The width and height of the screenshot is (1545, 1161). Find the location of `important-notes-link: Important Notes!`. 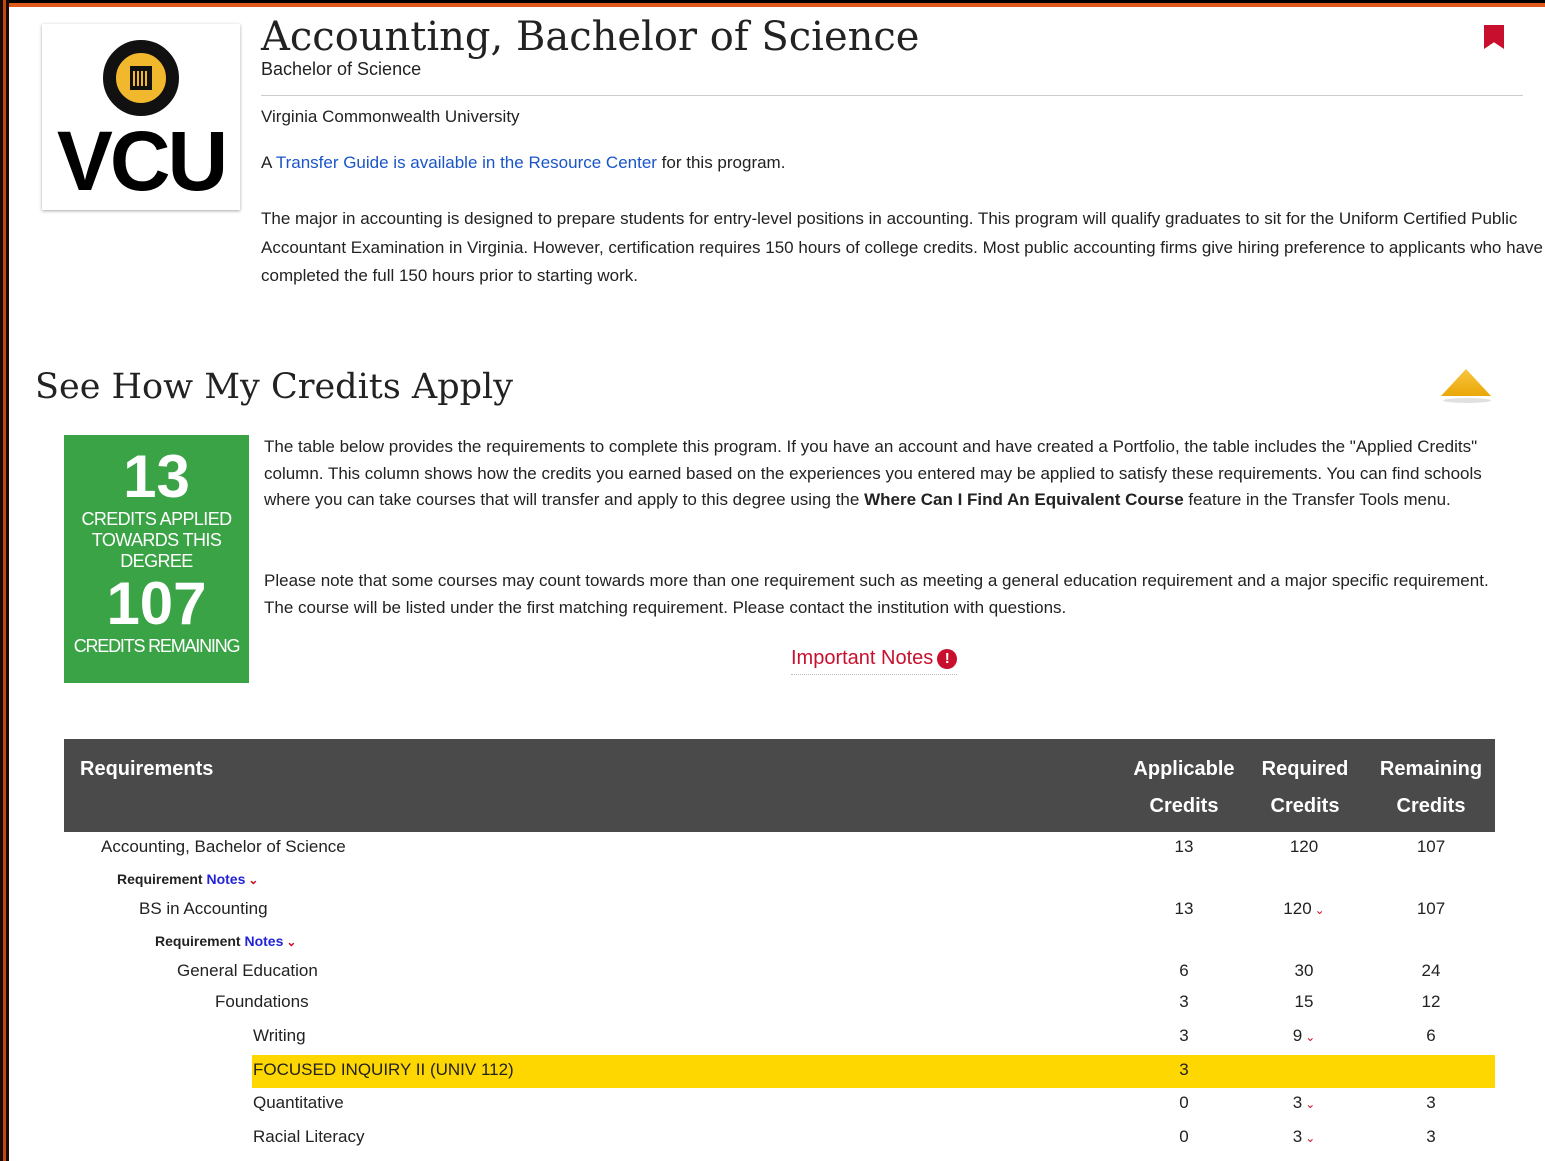

important-notes-link: Important Notes! is located at coordinates (874, 661).